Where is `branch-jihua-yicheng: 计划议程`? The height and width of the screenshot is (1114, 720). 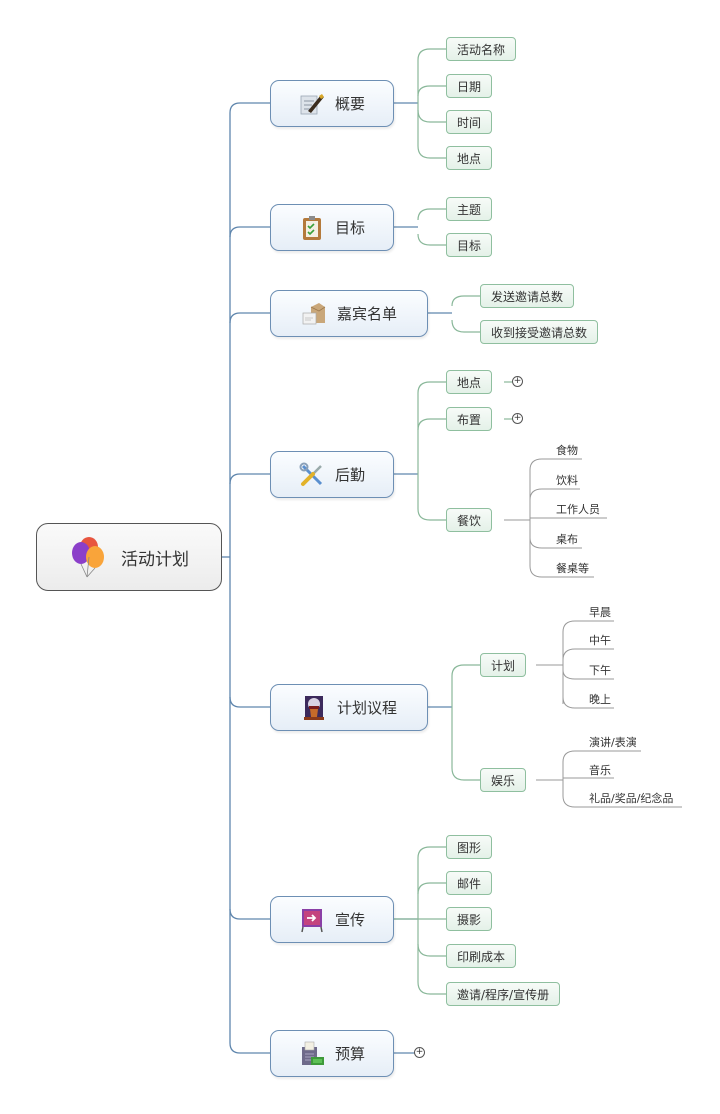 branch-jihua-yicheng: 计划议程 is located at coordinates (349, 707).